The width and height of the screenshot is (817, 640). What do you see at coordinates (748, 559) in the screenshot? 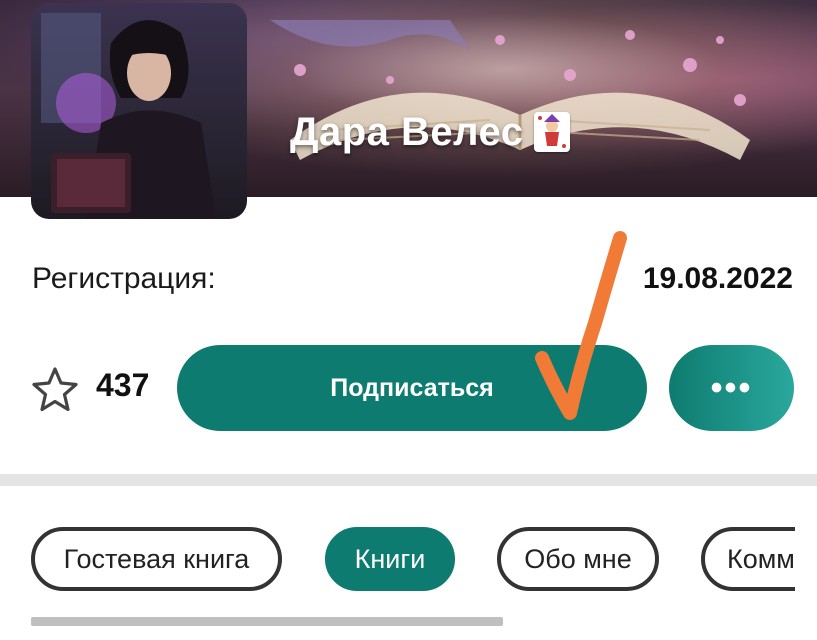
I see `tab-comments: Комм` at bounding box center [748, 559].